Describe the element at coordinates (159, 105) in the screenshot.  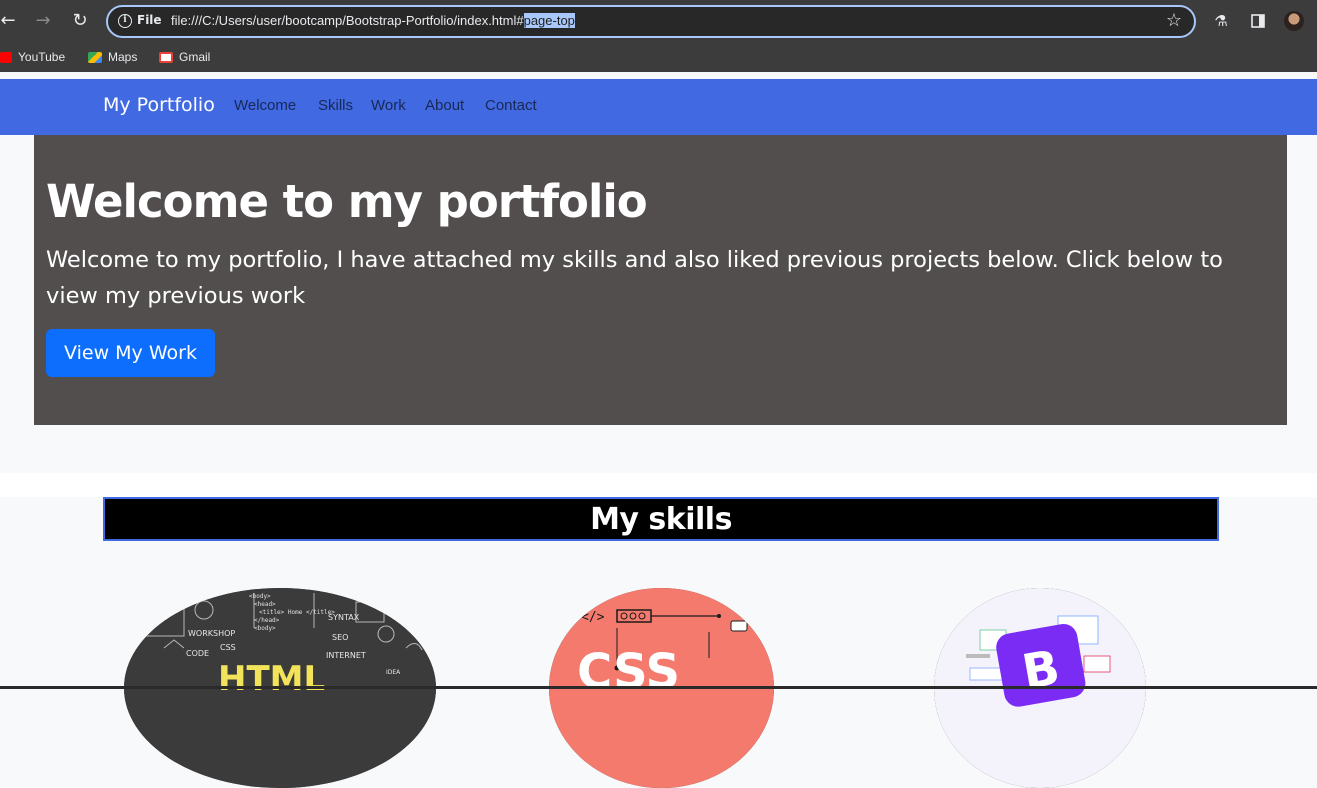
I see `navbar-brand: My Portfolio` at that location.